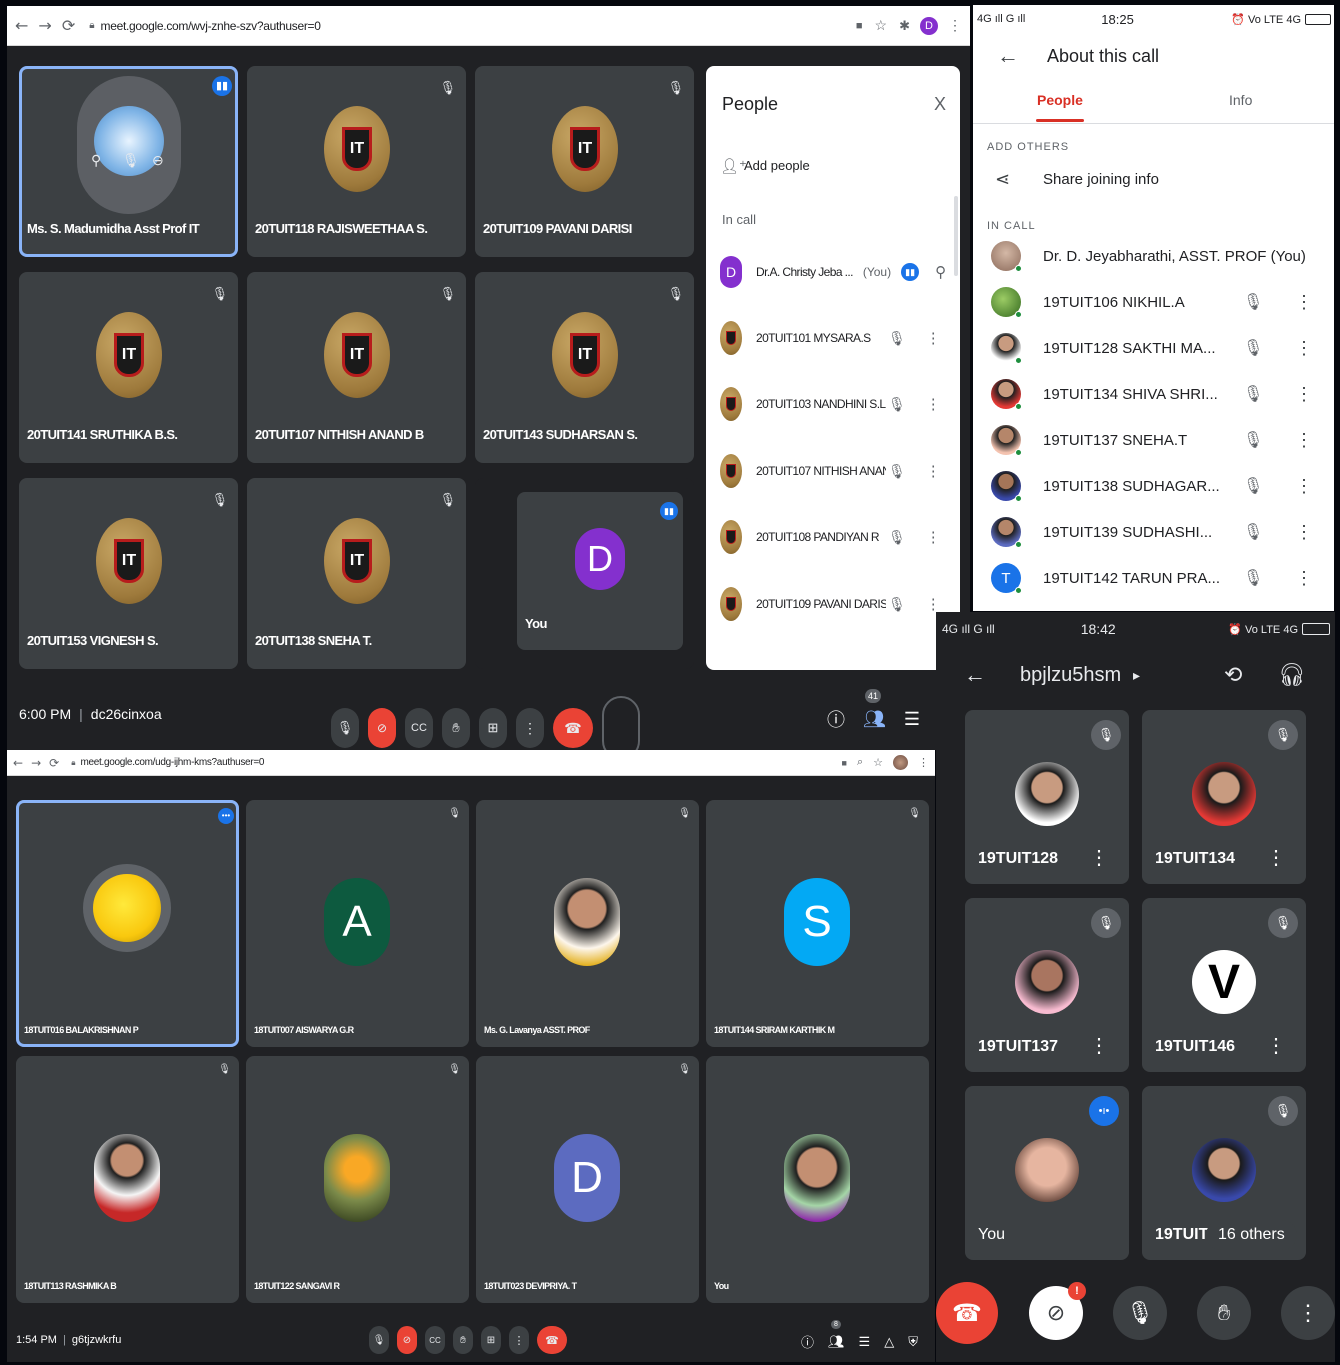 The height and width of the screenshot is (1365, 1340). I want to click on people-row: 20TUIT103 NANDHINI S.L. 🎙︎ ⋮, so click(833, 404).